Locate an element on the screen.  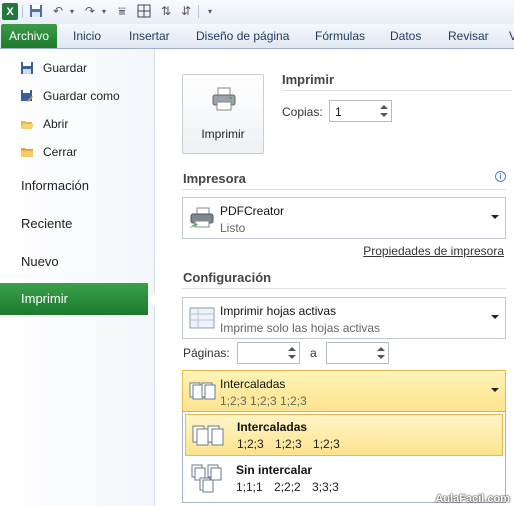
collate-title: Intercaladas is located at coordinates (253, 384).